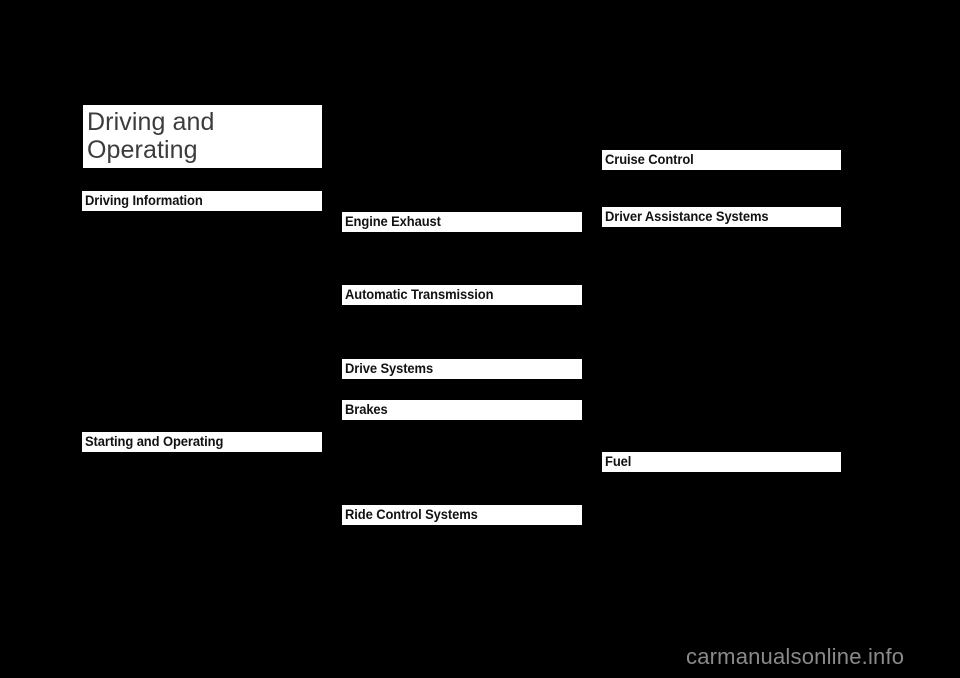  What do you see at coordinates (144, 200) in the screenshot?
I see `section-heading-label: Driving Information` at bounding box center [144, 200].